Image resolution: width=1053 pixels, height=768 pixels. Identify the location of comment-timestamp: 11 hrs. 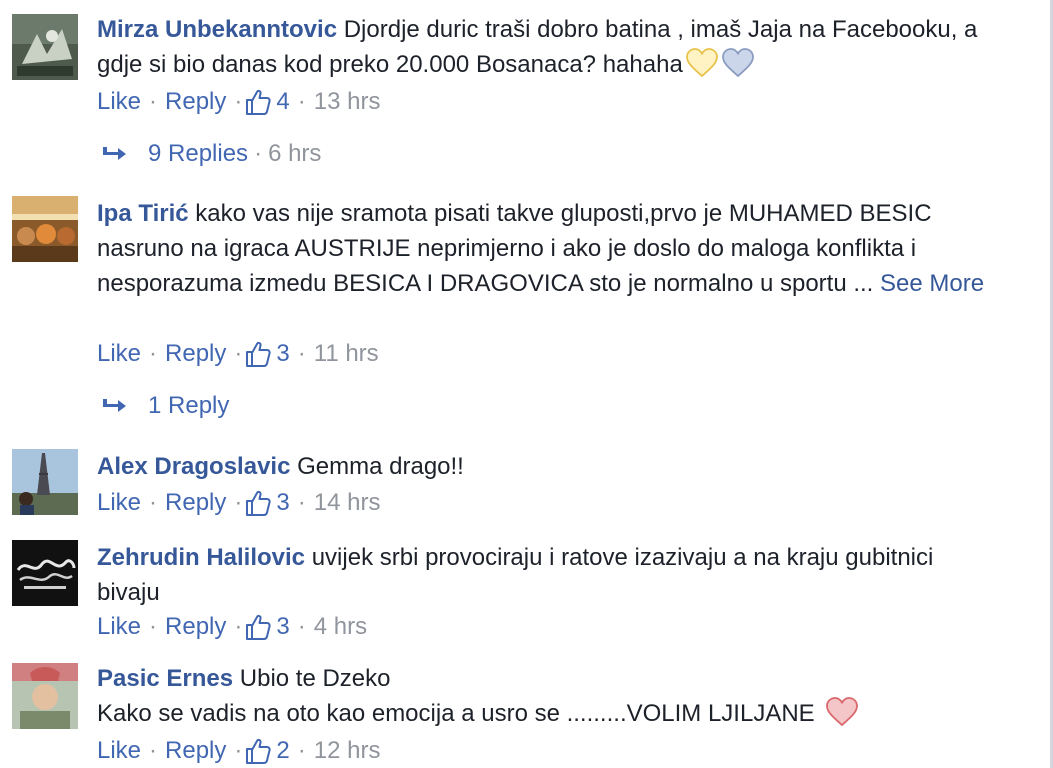
(346, 354).